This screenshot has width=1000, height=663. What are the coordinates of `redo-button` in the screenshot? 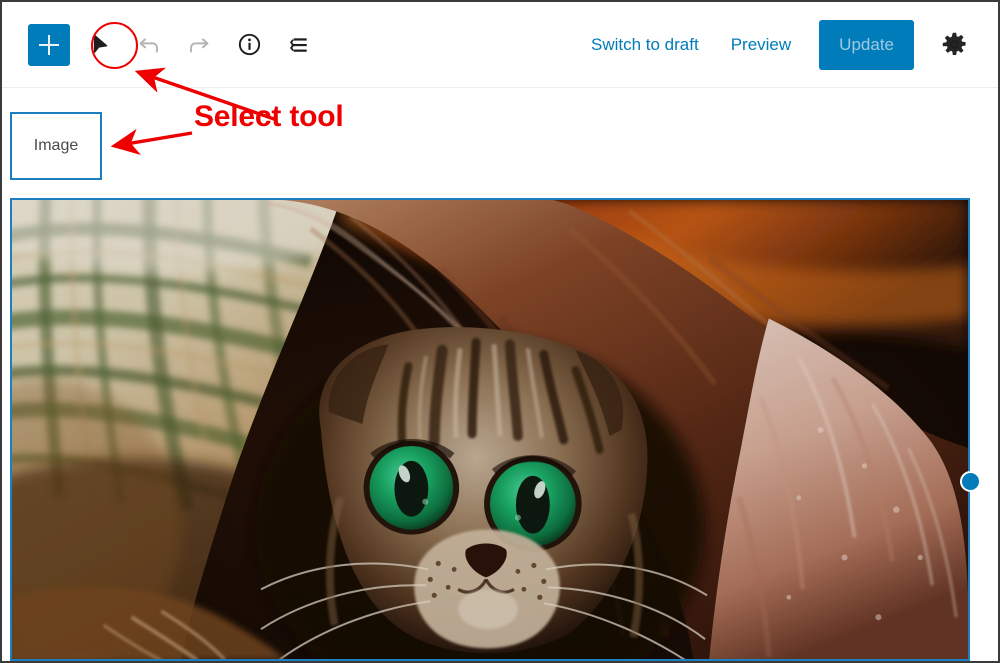 It's located at (199, 45).